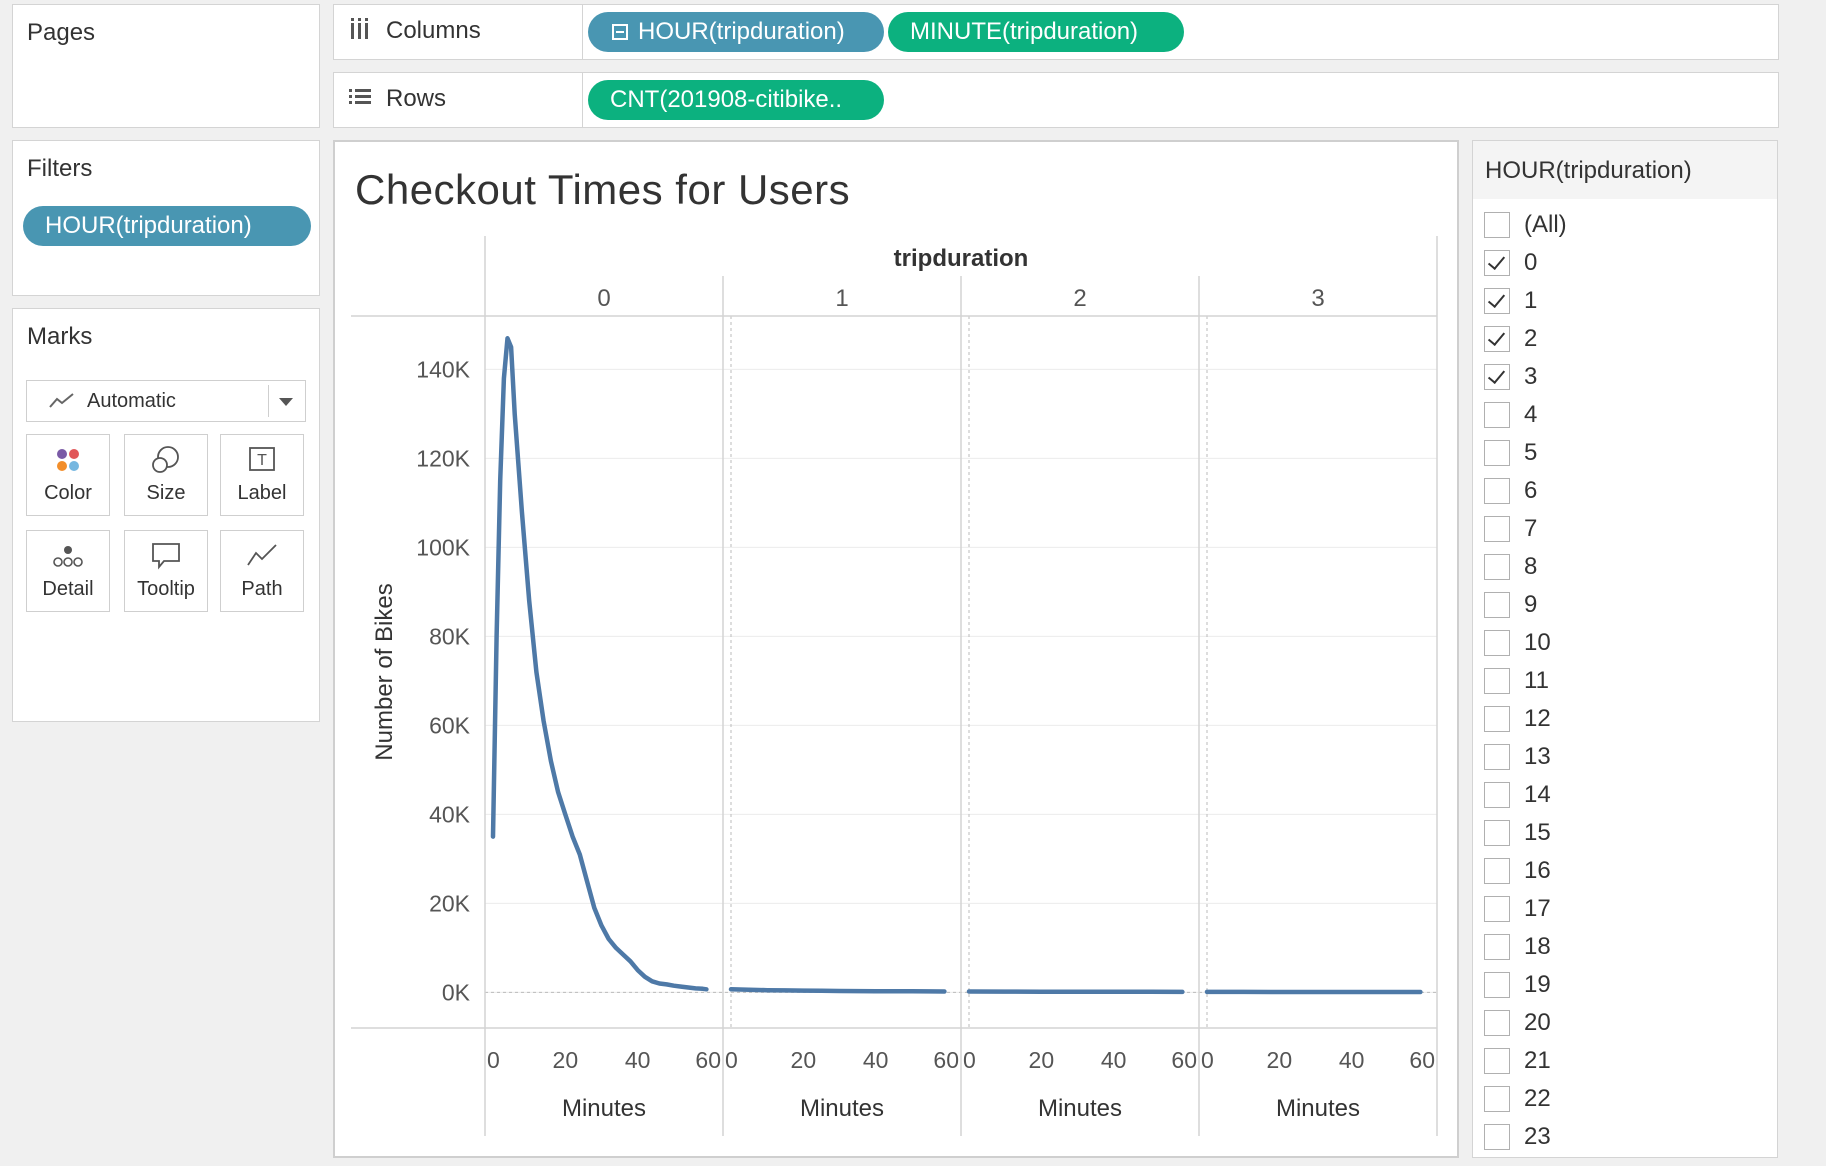 The height and width of the screenshot is (1166, 1826). What do you see at coordinates (1537, 642) in the screenshot?
I see `filter-item-label: 10` at bounding box center [1537, 642].